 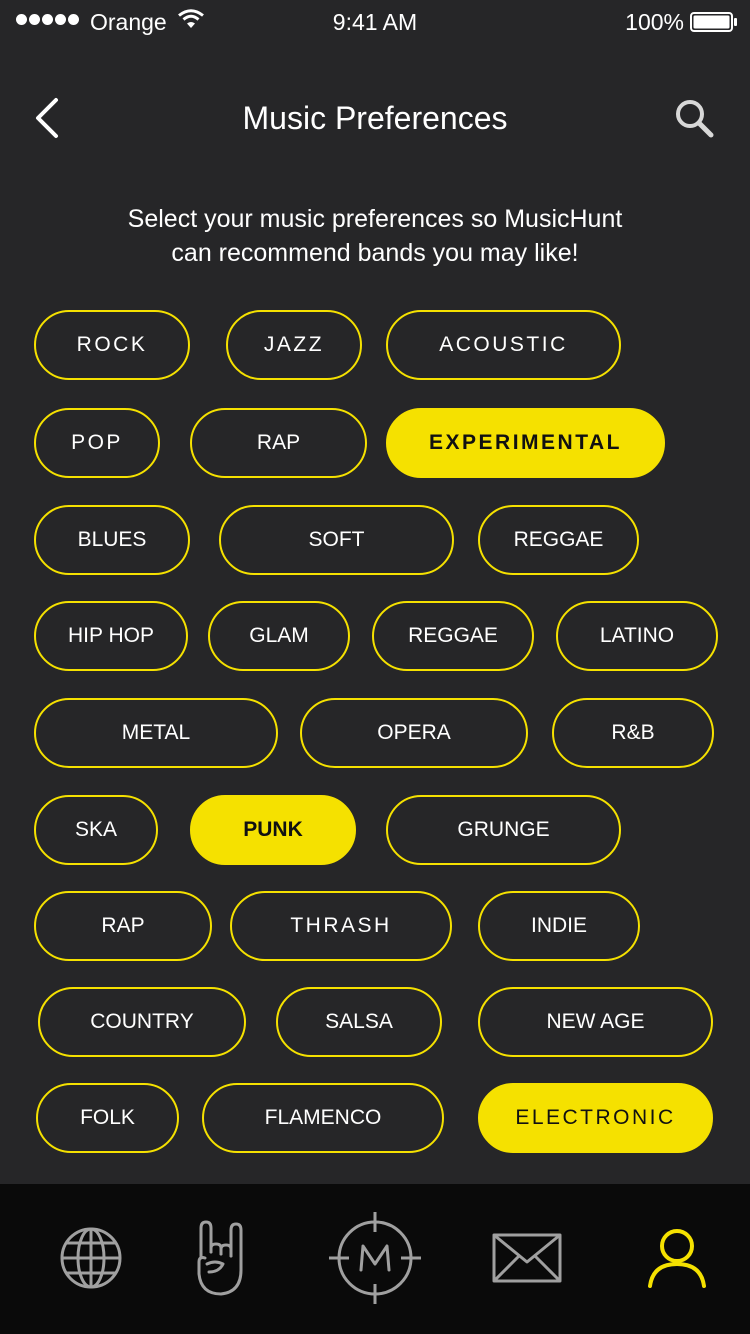 I want to click on globe-icon, so click(x=91, y=1258).